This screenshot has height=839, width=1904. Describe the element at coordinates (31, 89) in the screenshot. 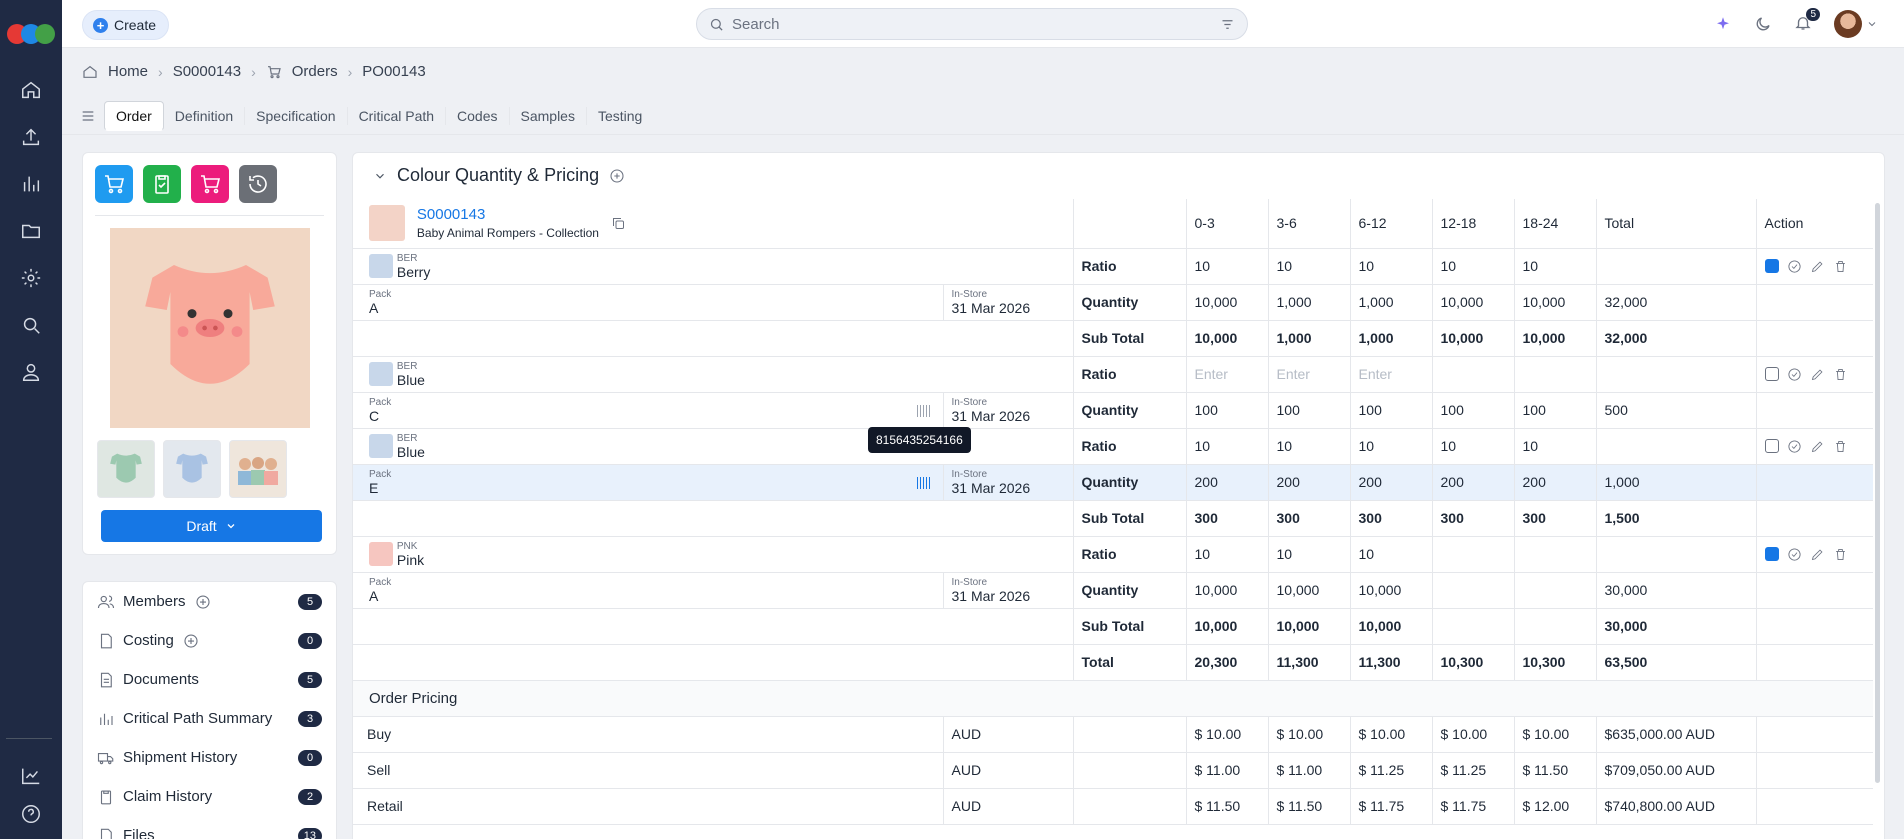

I see `home-icon` at that location.